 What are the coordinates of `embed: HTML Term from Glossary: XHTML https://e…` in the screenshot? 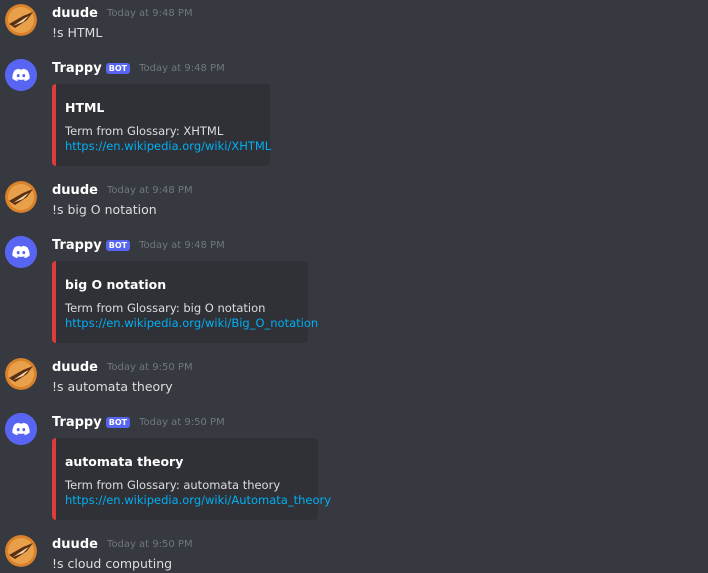 It's located at (161, 125).